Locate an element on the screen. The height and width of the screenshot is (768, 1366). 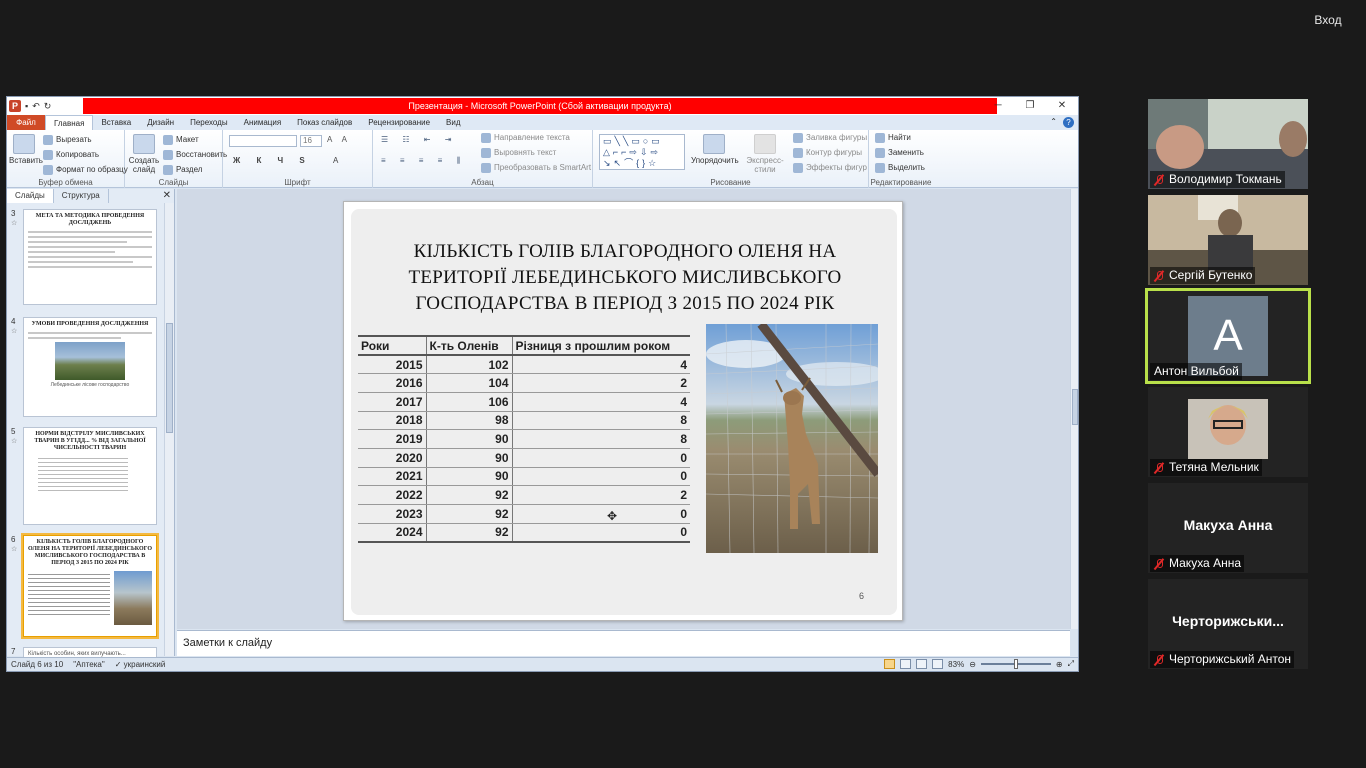
quick-styles-button: Экспресс-стили is located at coordinates (765, 154).